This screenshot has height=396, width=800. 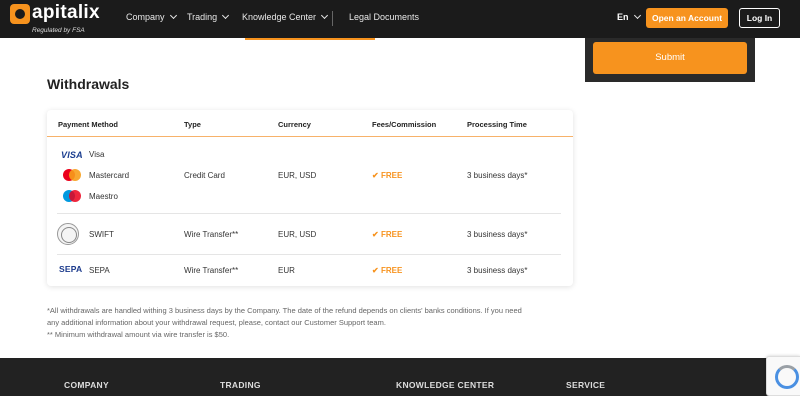 I want to click on logo-c-icon, so click(x=20, y=14).